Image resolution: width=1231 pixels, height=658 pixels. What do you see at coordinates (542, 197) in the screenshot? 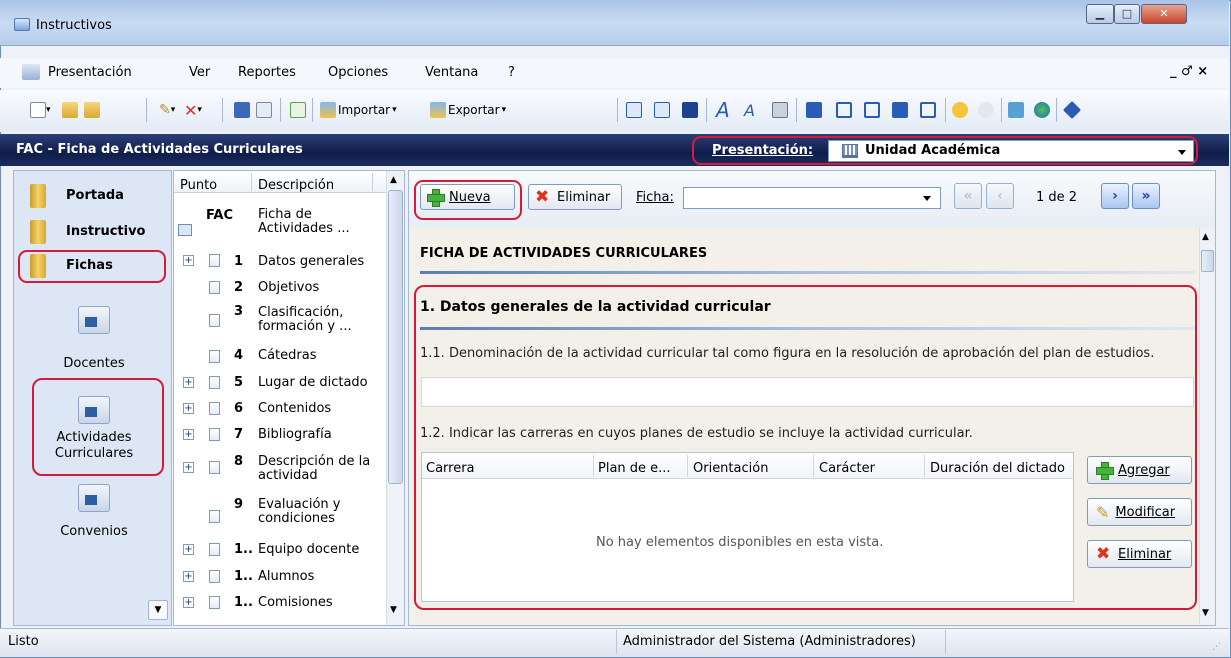
I see `delete-x-icon: ✖` at bounding box center [542, 197].